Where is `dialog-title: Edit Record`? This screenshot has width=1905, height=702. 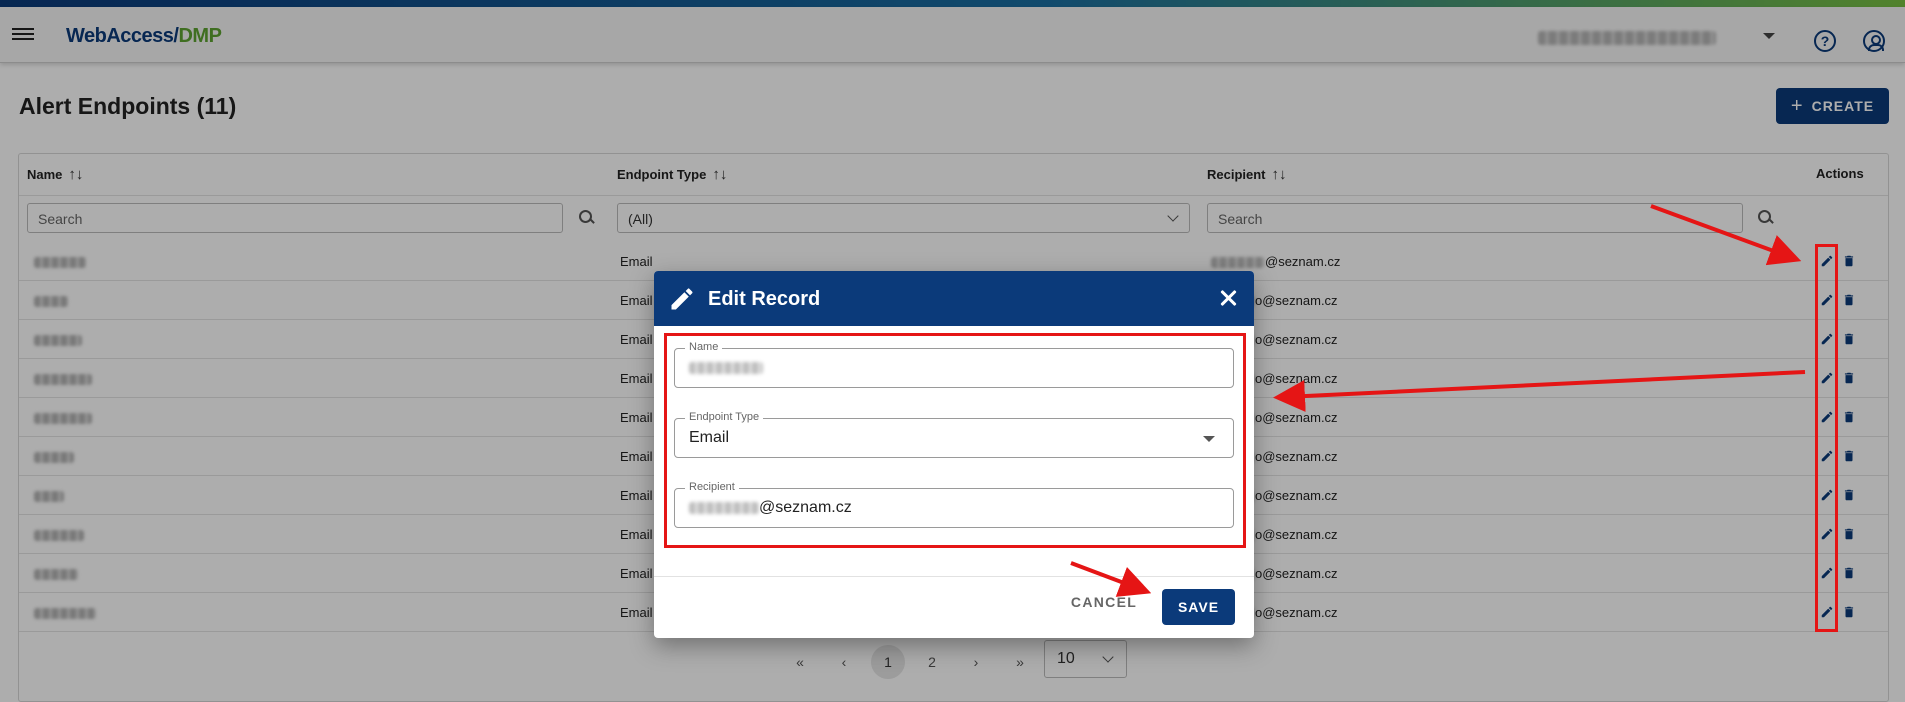
dialog-title: Edit Record is located at coordinates (764, 299).